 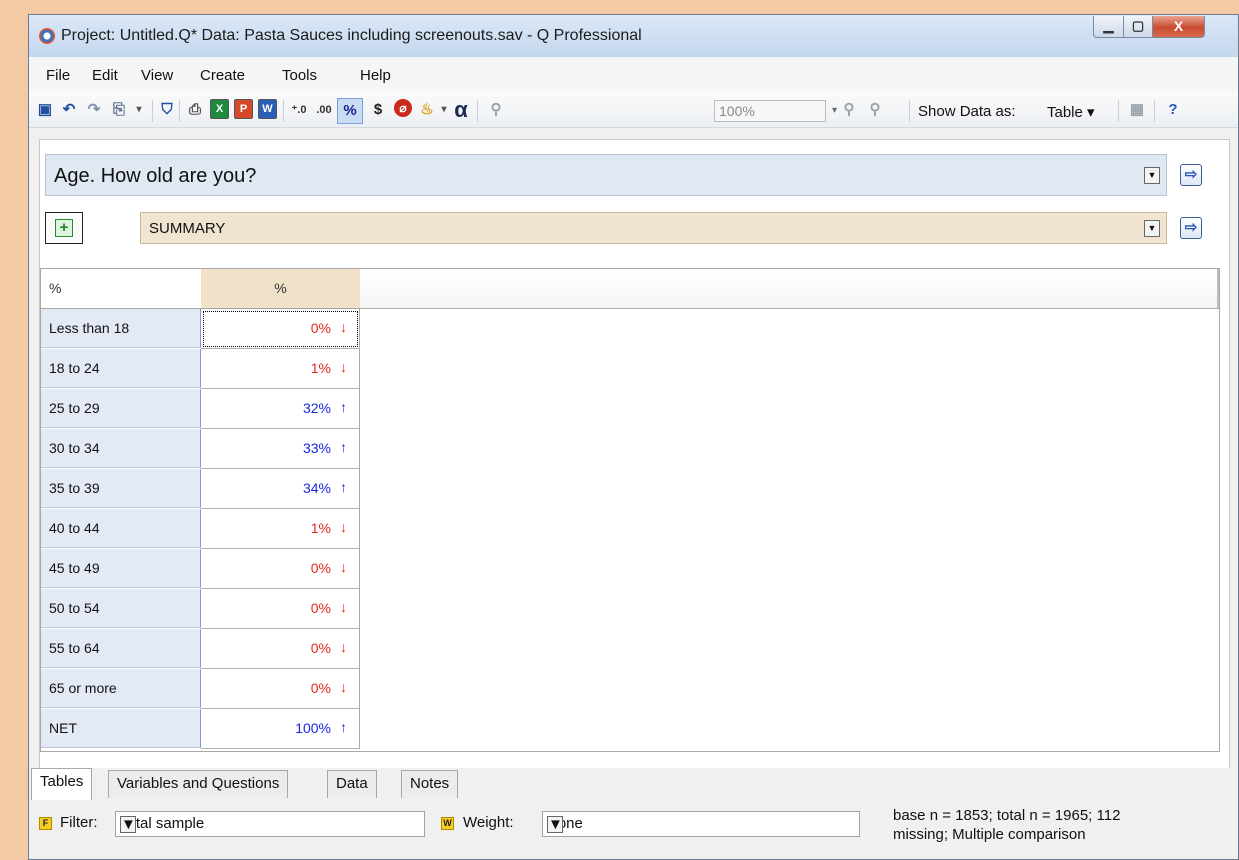 I want to click on tab-variables-and-questions: Variables and Questions, so click(x=198, y=784).